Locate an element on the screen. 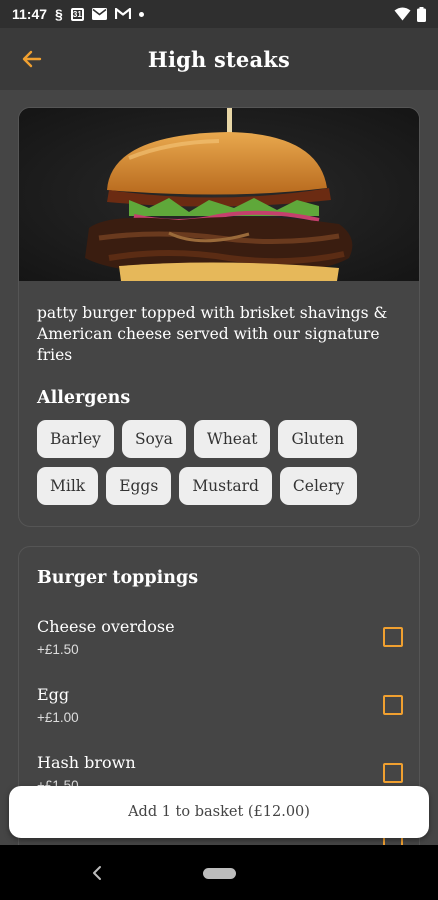 The height and width of the screenshot is (900, 438). allergen-chip: Milk is located at coordinates (68, 486).